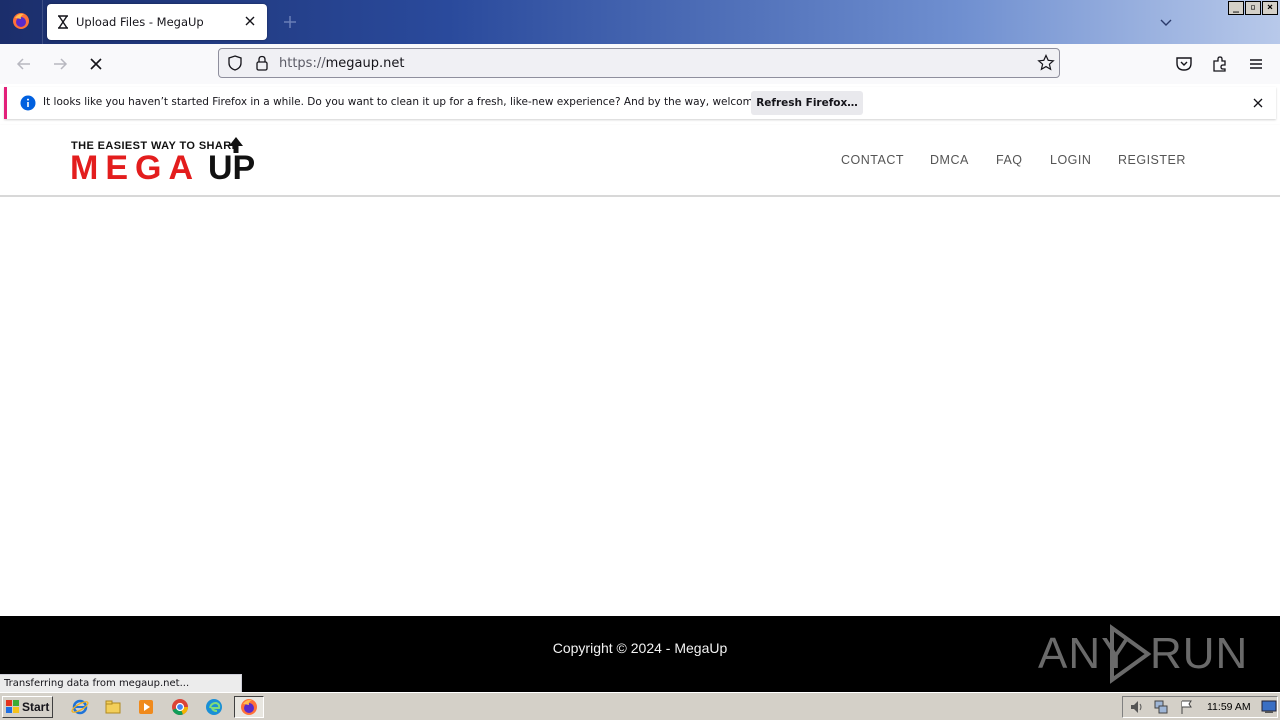 The height and width of the screenshot is (720, 1280). I want to click on nav-register: REGISTER, so click(1152, 160).